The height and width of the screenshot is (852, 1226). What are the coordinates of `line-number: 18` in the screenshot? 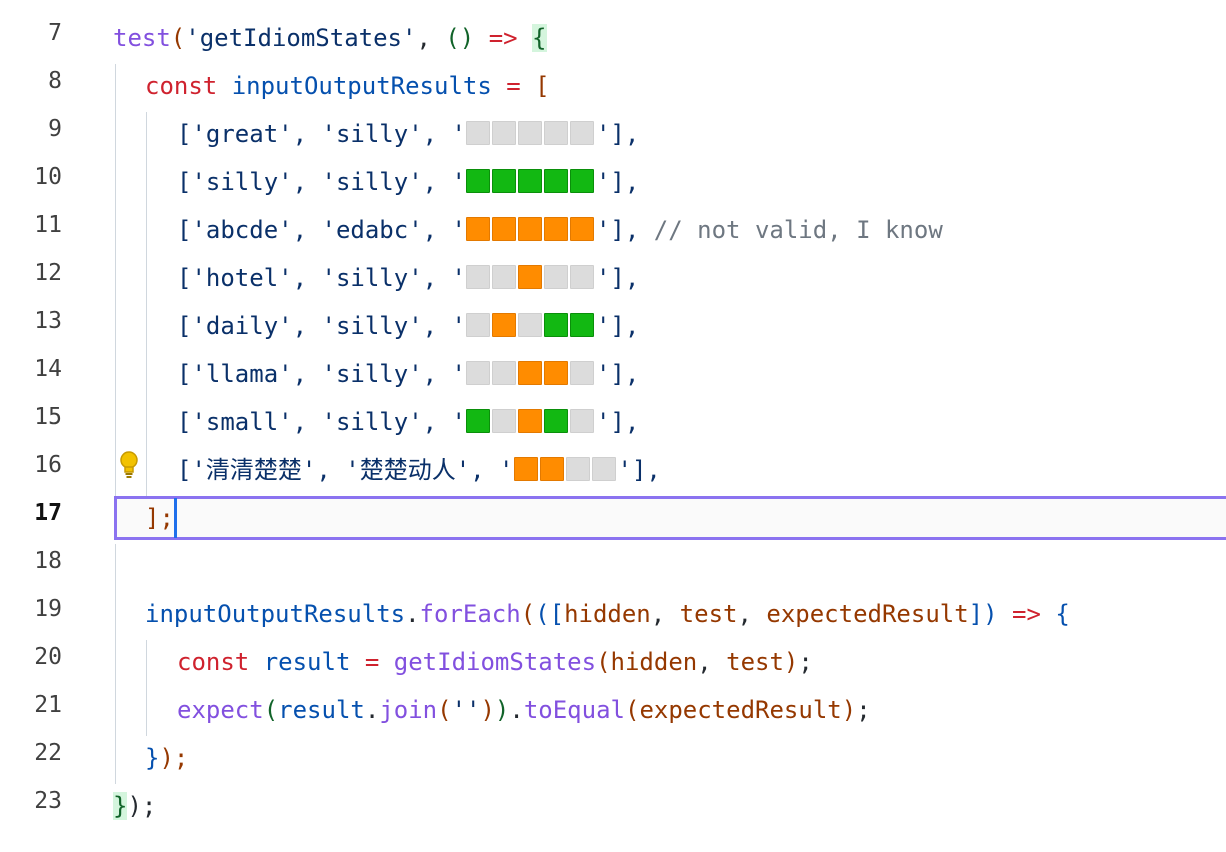 It's located at (48, 561).